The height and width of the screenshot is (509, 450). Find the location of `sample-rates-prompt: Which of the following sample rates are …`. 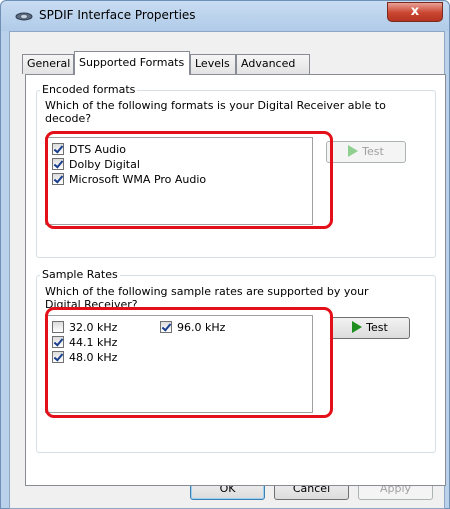

sample-rates-prompt: Which of the following sample rates are … is located at coordinates (207, 298).